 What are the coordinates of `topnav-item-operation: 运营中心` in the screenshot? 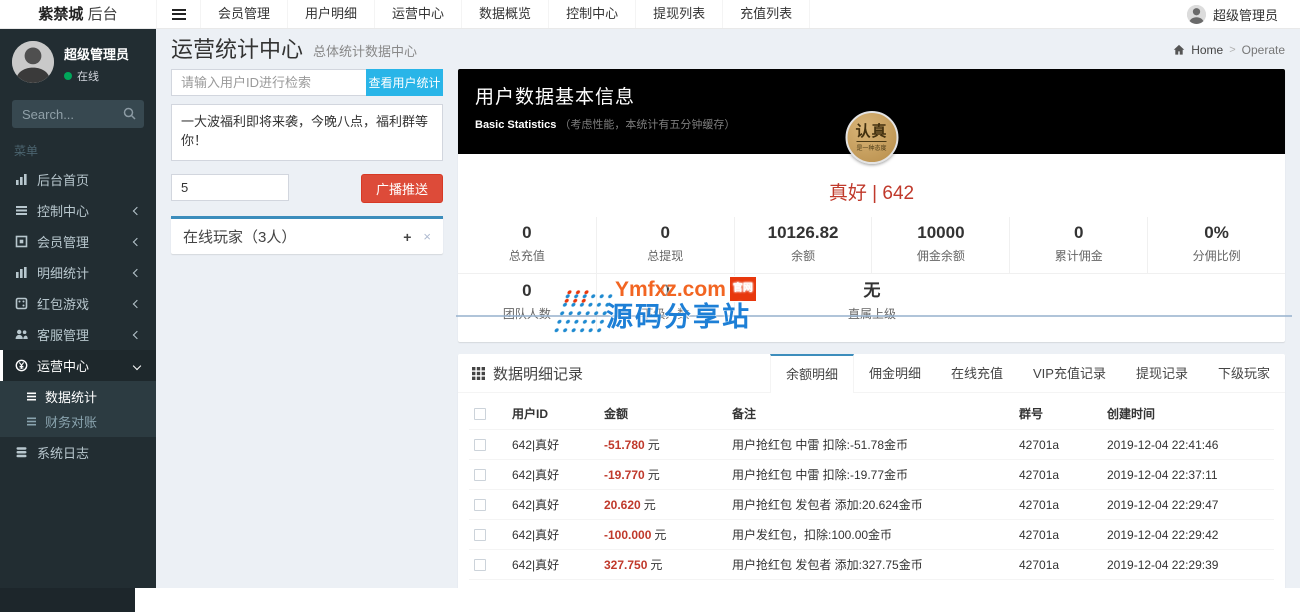 It's located at (417, 14).